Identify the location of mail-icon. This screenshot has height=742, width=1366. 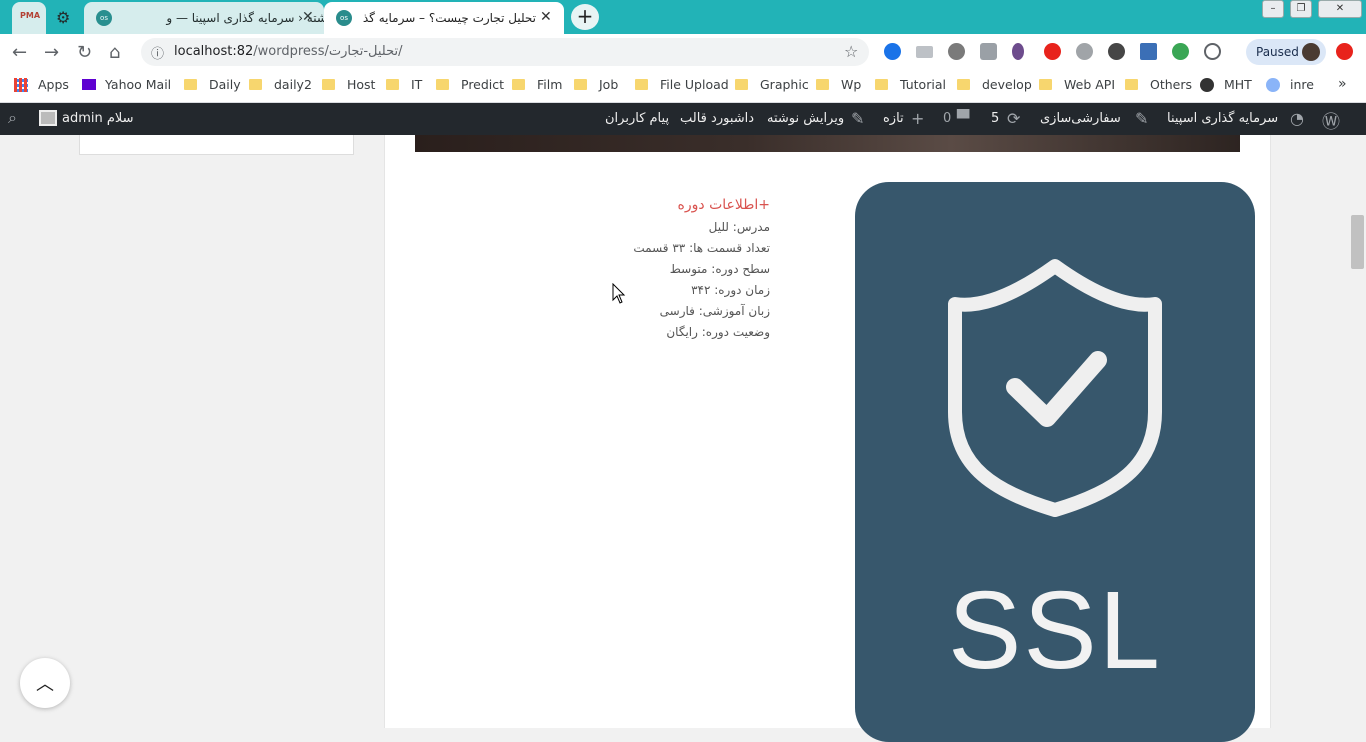
(924, 52).